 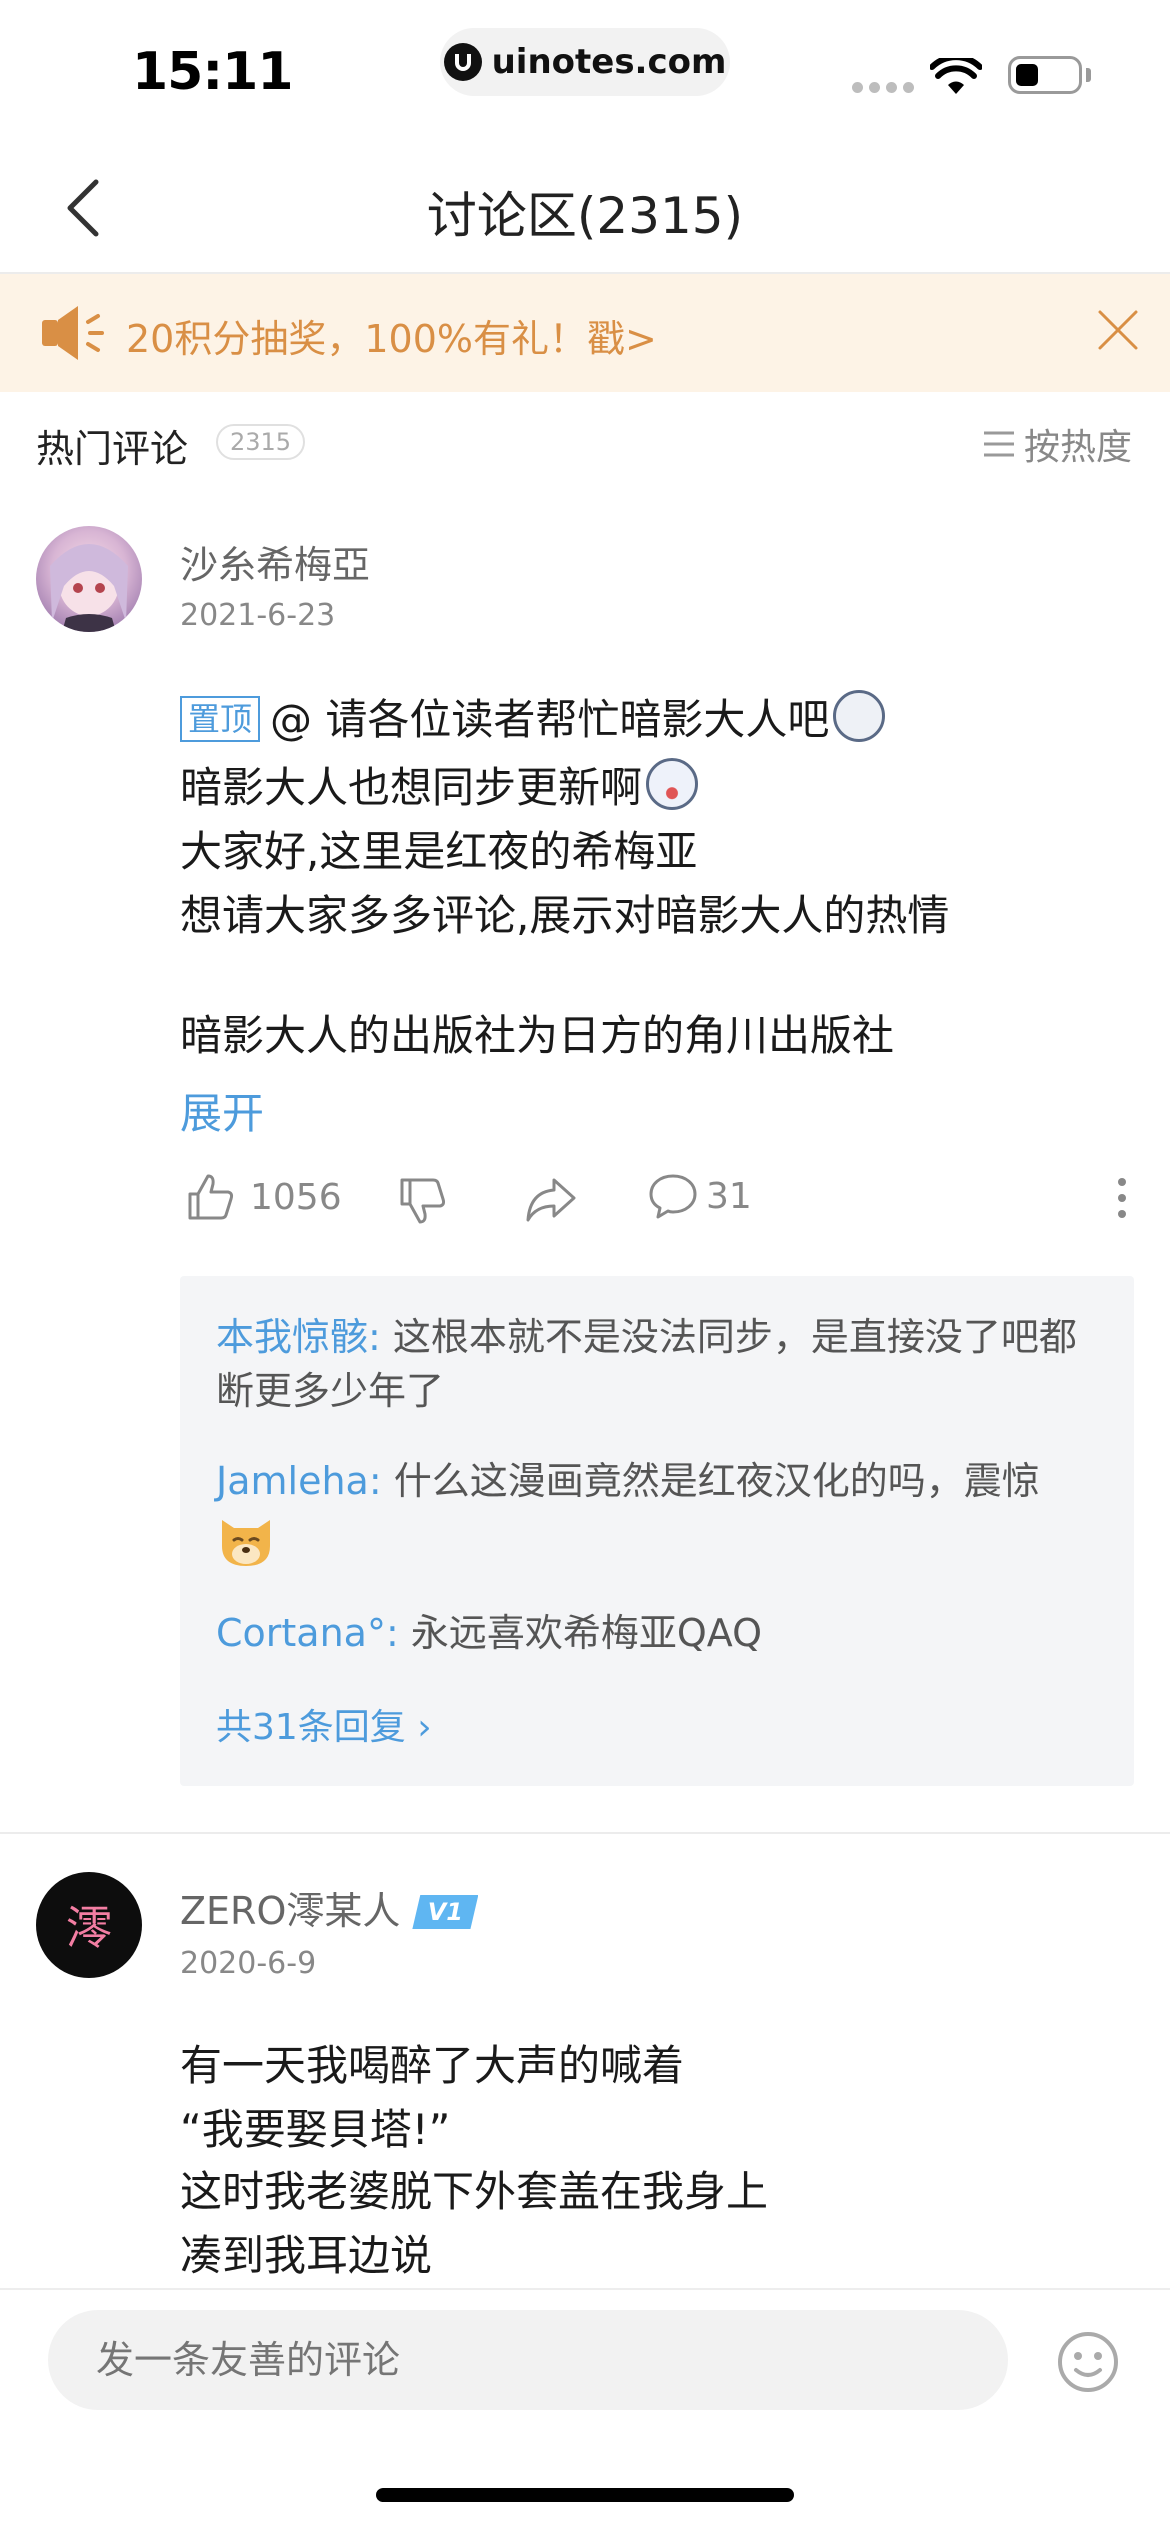 What do you see at coordinates (296, 1197) in the screenshot?
I see `like-count: 1056` at bounding box center [296, 1197].